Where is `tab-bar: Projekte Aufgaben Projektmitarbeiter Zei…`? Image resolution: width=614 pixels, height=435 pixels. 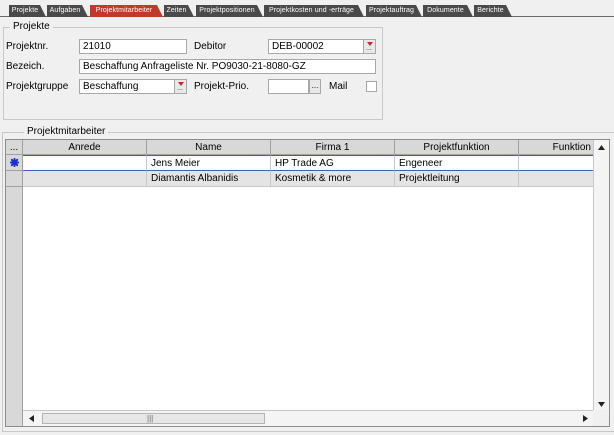
tab-bar: Projekte Aufgaben Projektmitarbeiter Zei… is located at coordinates (307, 9).